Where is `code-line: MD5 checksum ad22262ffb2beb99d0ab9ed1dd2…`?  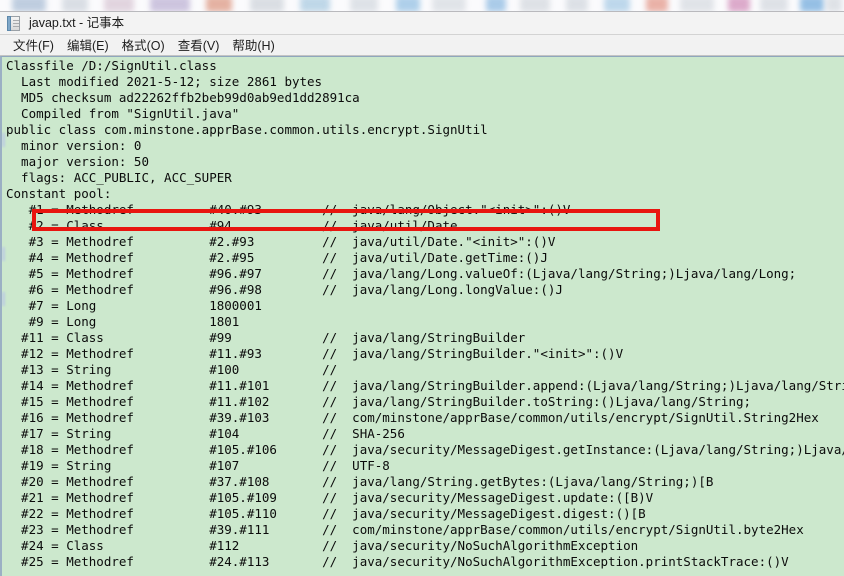
code-line: MD5 checksum ad22262ffb2beb99d0ab9ed1dd2… is located at coordinates (183, 97).